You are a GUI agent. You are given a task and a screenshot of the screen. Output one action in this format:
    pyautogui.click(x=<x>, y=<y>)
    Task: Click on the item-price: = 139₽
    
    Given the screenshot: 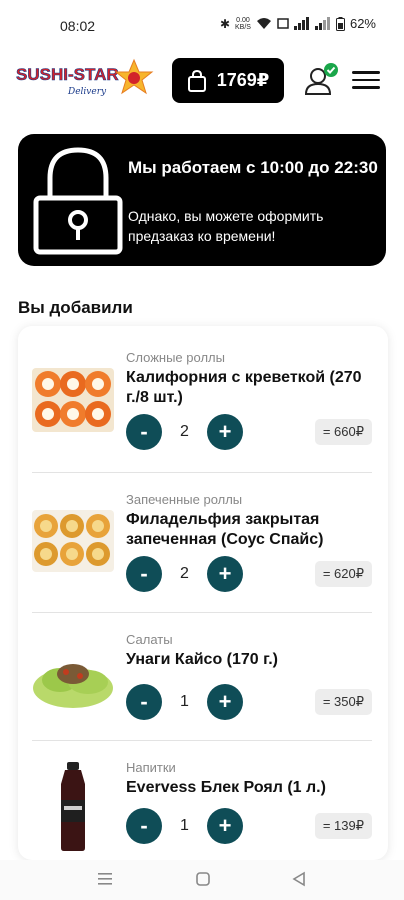 What is the action you would take?
    pyautogui.click(x=343, y=826)
    